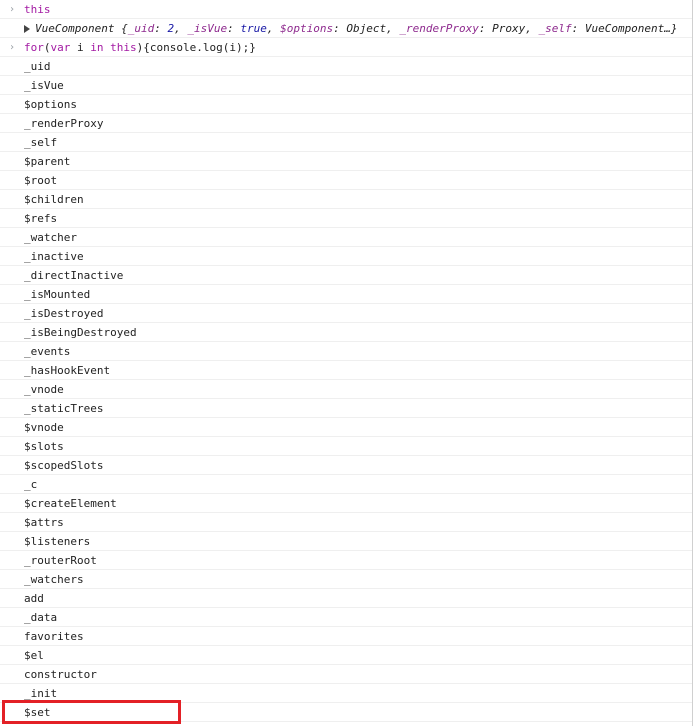 The width and height of the screenshot is (693, 726). What do you see at coordinates (75, 28) in the screenshot?
I see `object-class-name: VueComponent` at bounding box center [75, 28].